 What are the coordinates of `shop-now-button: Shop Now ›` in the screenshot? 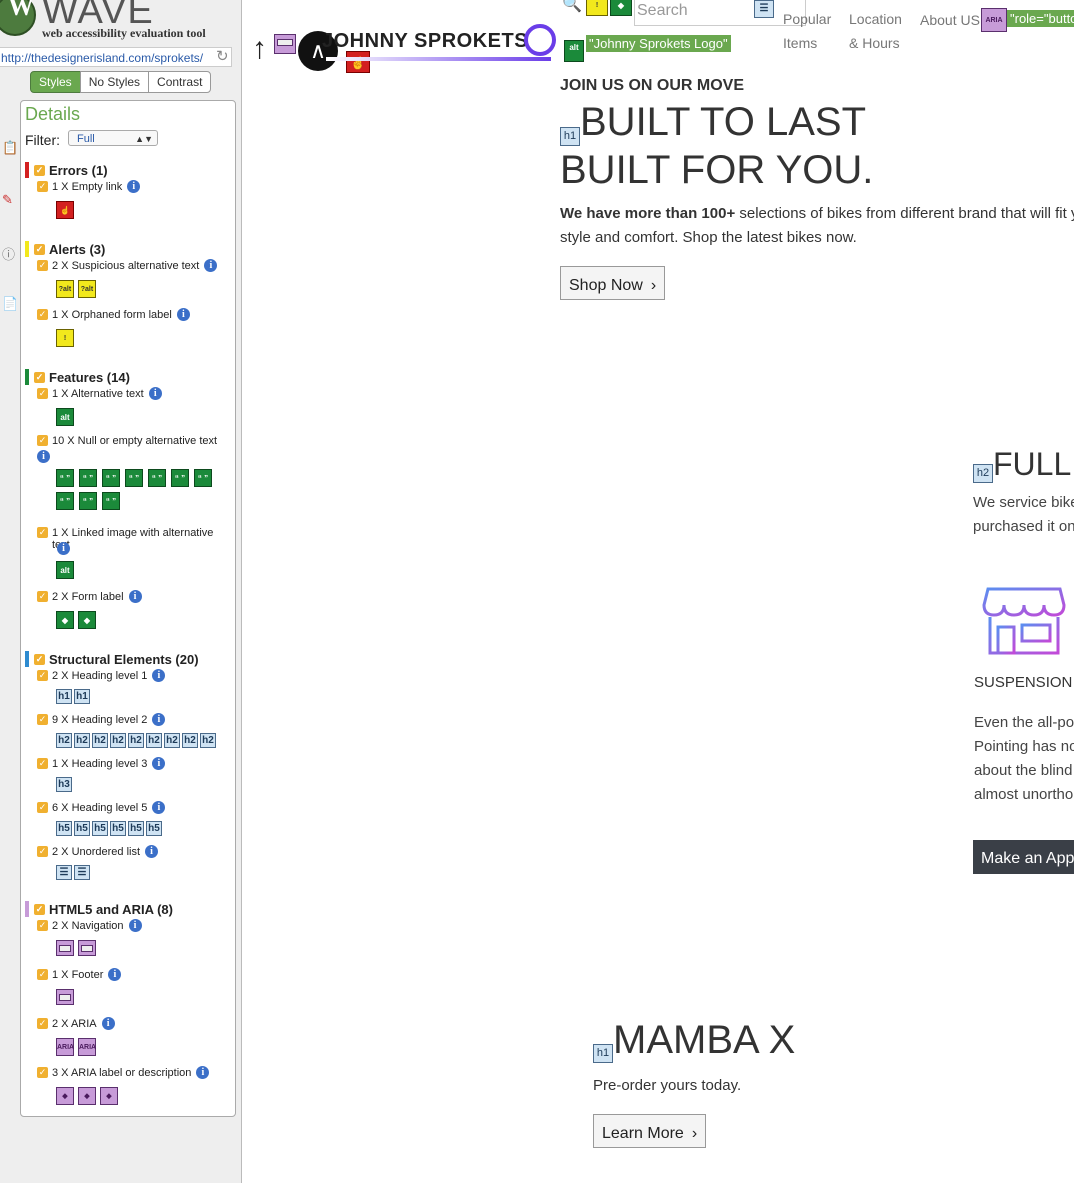 It's located at (613, 283).